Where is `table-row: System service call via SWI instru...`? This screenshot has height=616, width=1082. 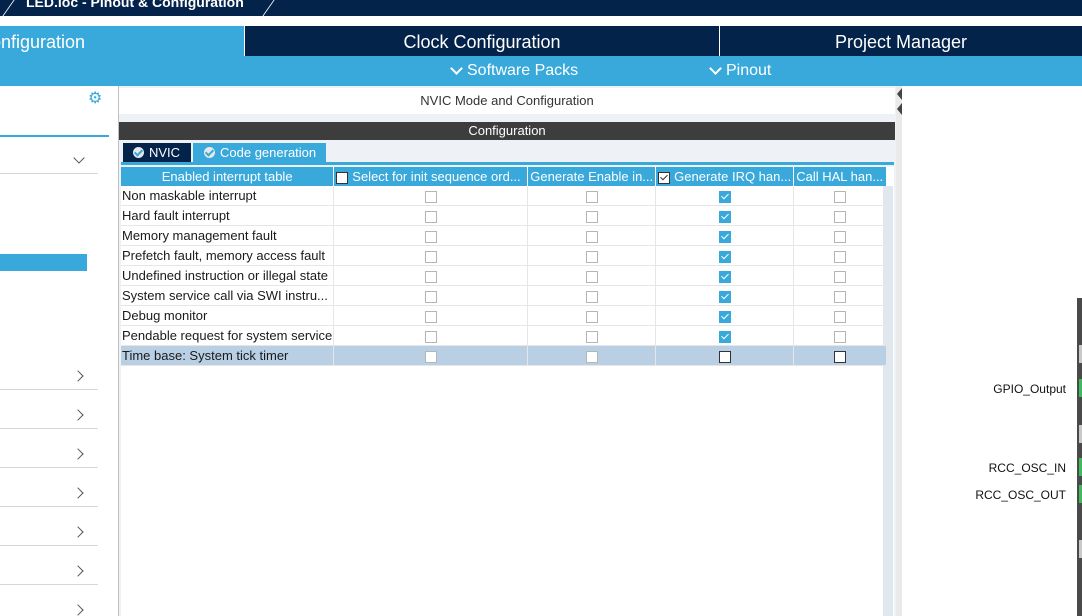 table-row: System service call via SWI instru... is located at coordinates (504, 295).